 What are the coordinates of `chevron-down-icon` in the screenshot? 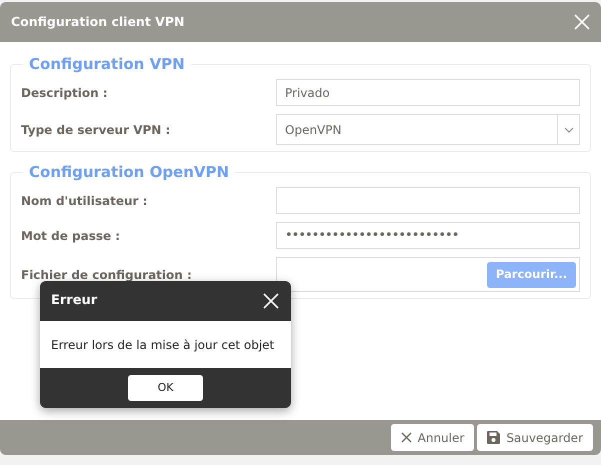 It's located at (569, 129).